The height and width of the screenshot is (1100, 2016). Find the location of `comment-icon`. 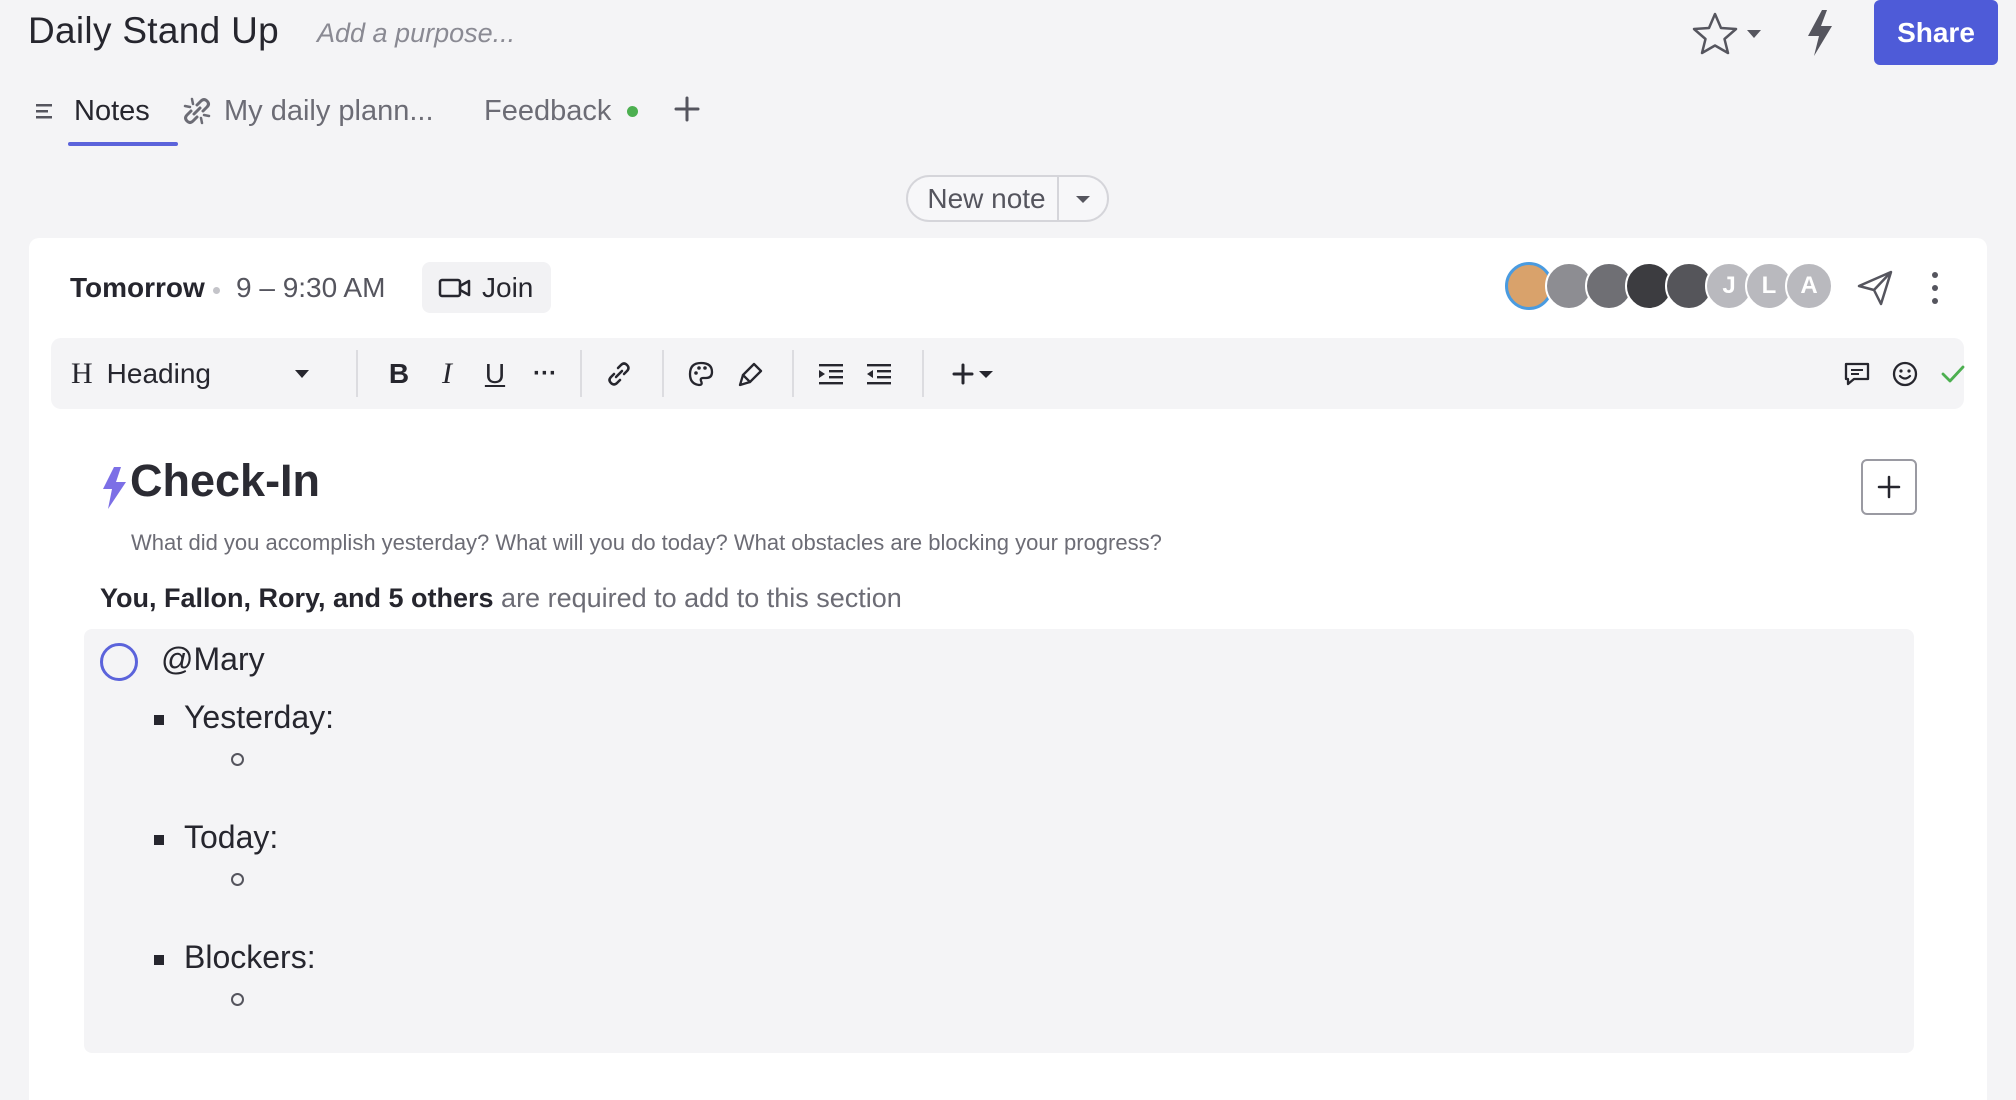

comment-icon is located at coordinates (1857, 373).